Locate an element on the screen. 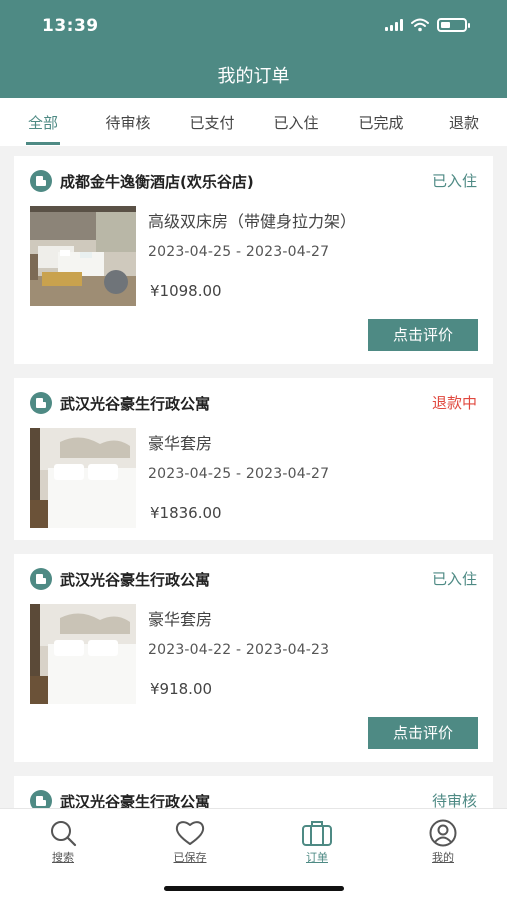 The width and height of the screenshot is (507, 900). order-tabs: 全部 待审核 已支付 已入住 已完成 退款 is located at coordinates (253, 122).